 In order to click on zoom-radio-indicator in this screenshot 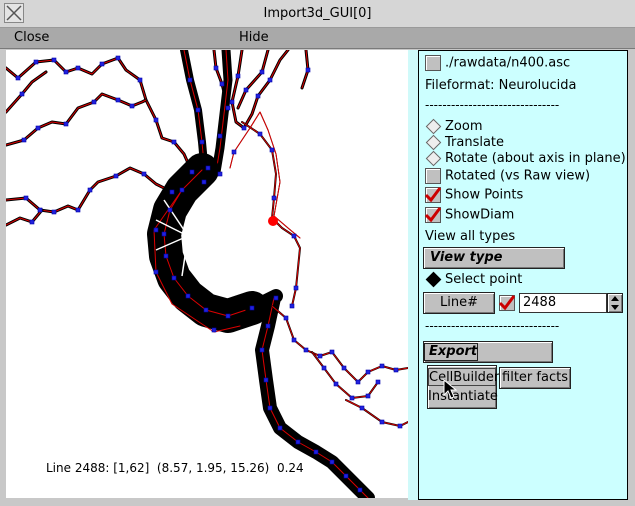, I will do `click(433, 126)`.